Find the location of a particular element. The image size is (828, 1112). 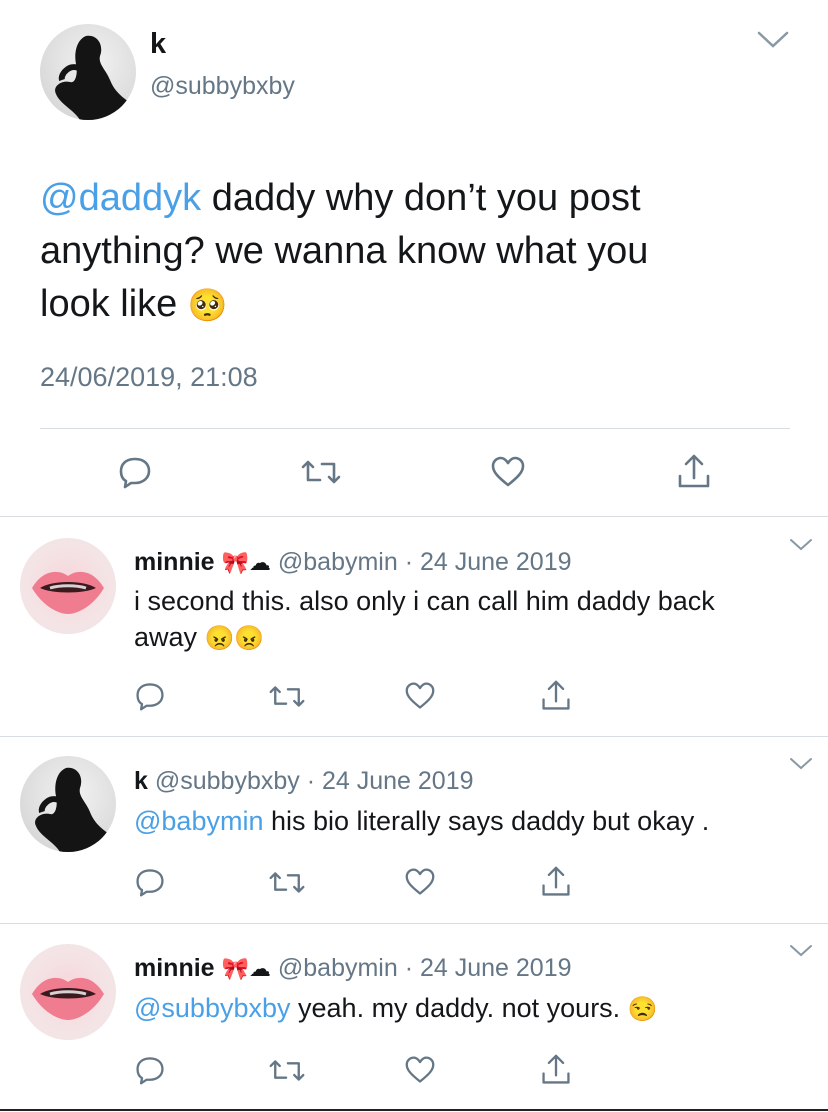

reply-header: k @subbybxby · 24 June 2019 is located at coordinates (304, 781).